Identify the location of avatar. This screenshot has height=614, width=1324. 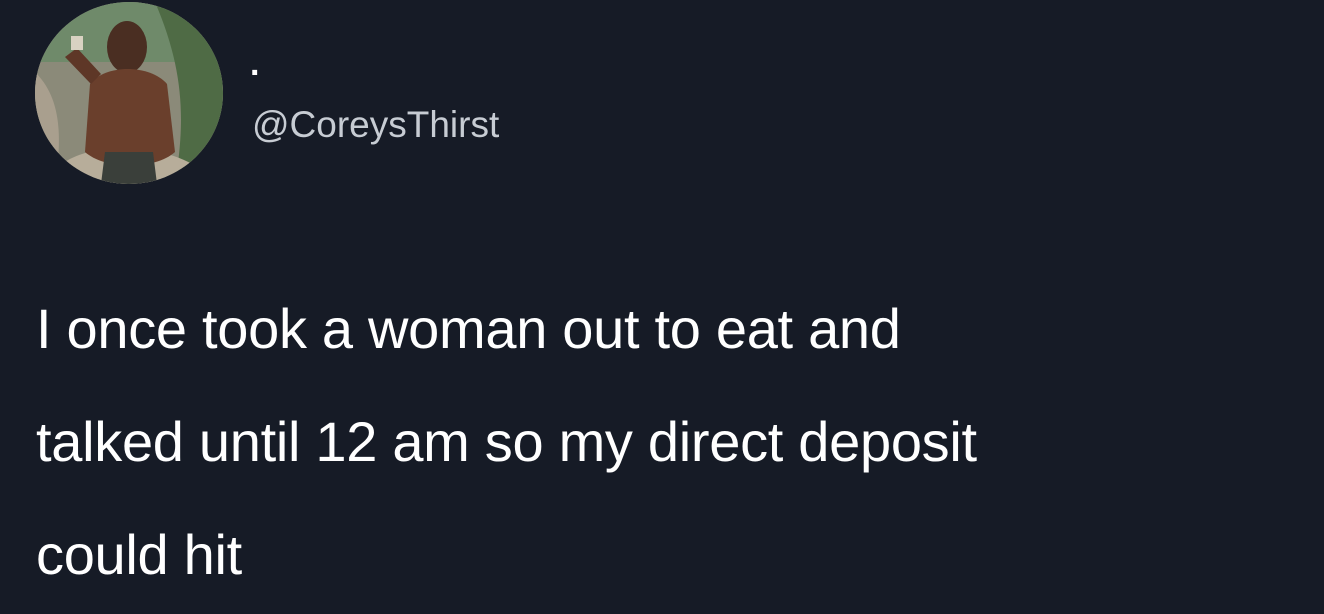
(129, 93).